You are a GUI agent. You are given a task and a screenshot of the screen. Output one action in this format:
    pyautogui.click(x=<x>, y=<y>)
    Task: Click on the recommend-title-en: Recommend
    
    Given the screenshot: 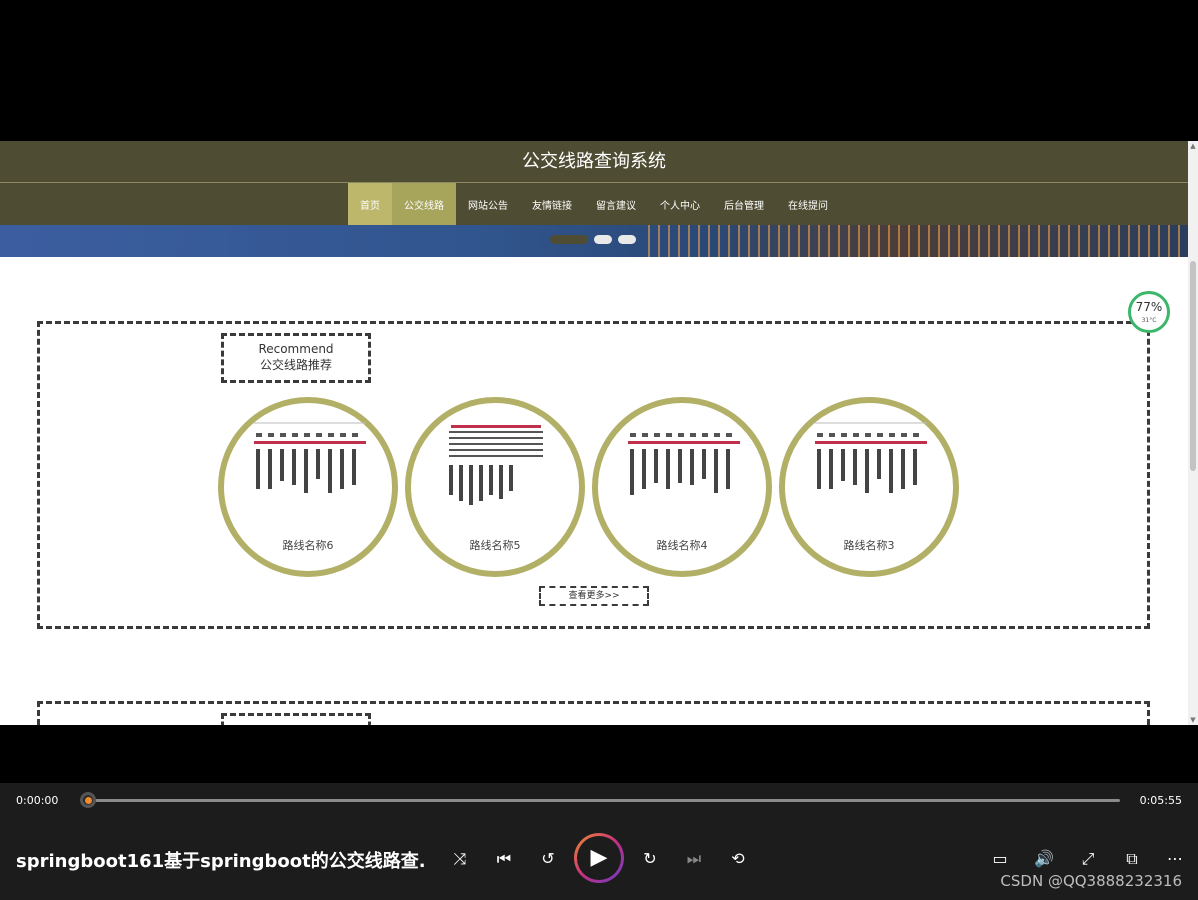 What is the action you would take?
    pyautogui.click(x=296, y=349)
    